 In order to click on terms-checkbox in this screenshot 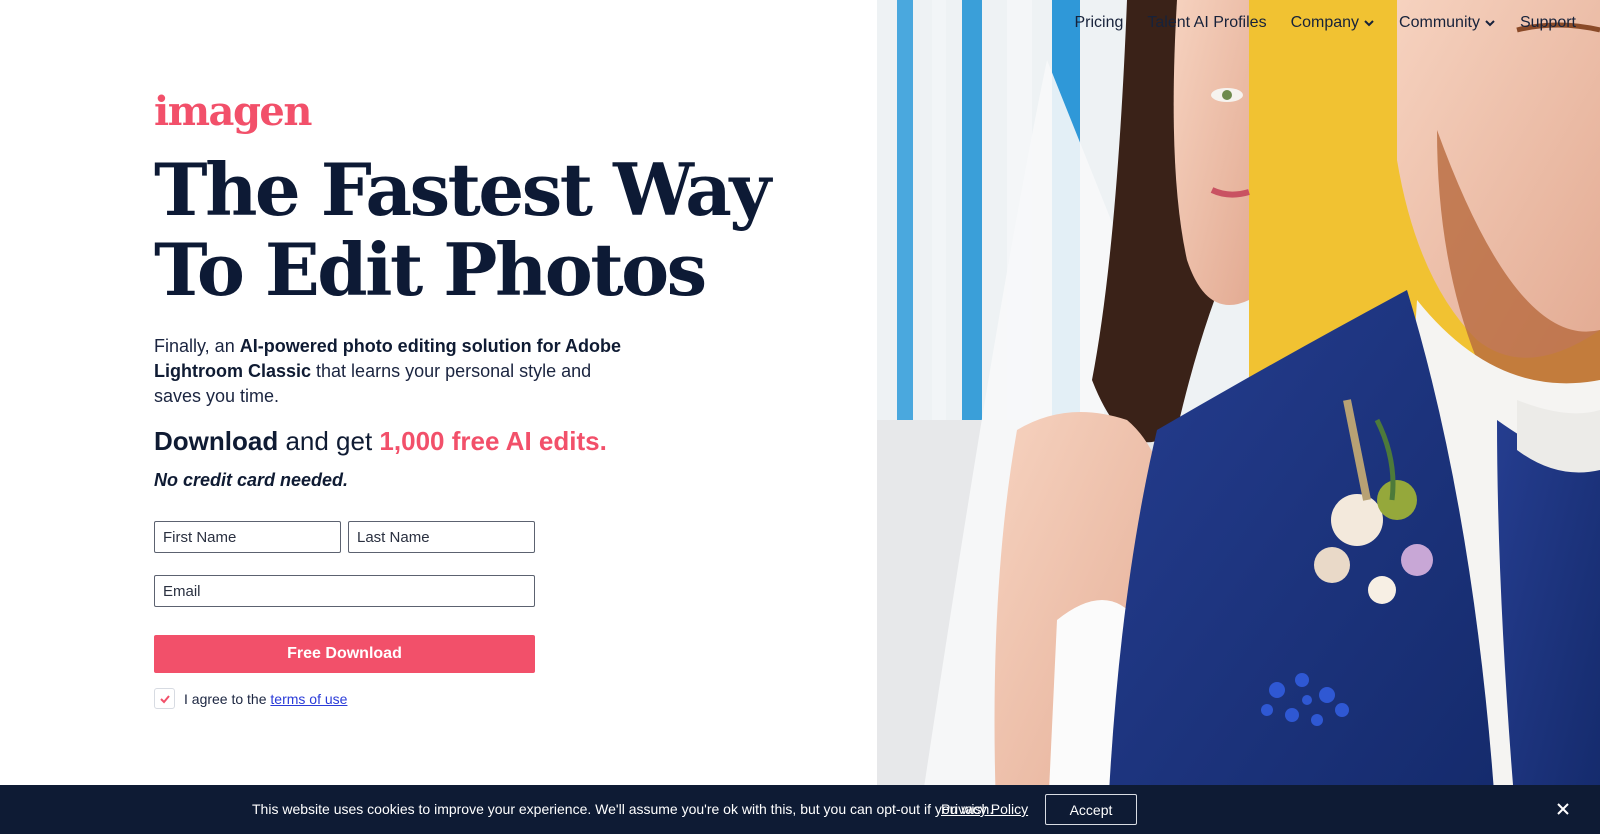, I will do `click(164, 698)`.